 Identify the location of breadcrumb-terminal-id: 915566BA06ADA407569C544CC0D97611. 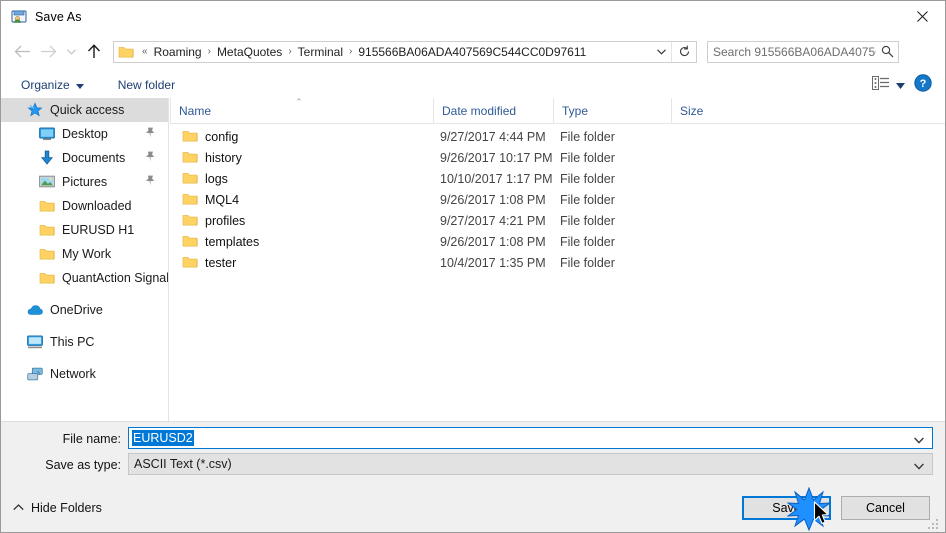
(472, 52).